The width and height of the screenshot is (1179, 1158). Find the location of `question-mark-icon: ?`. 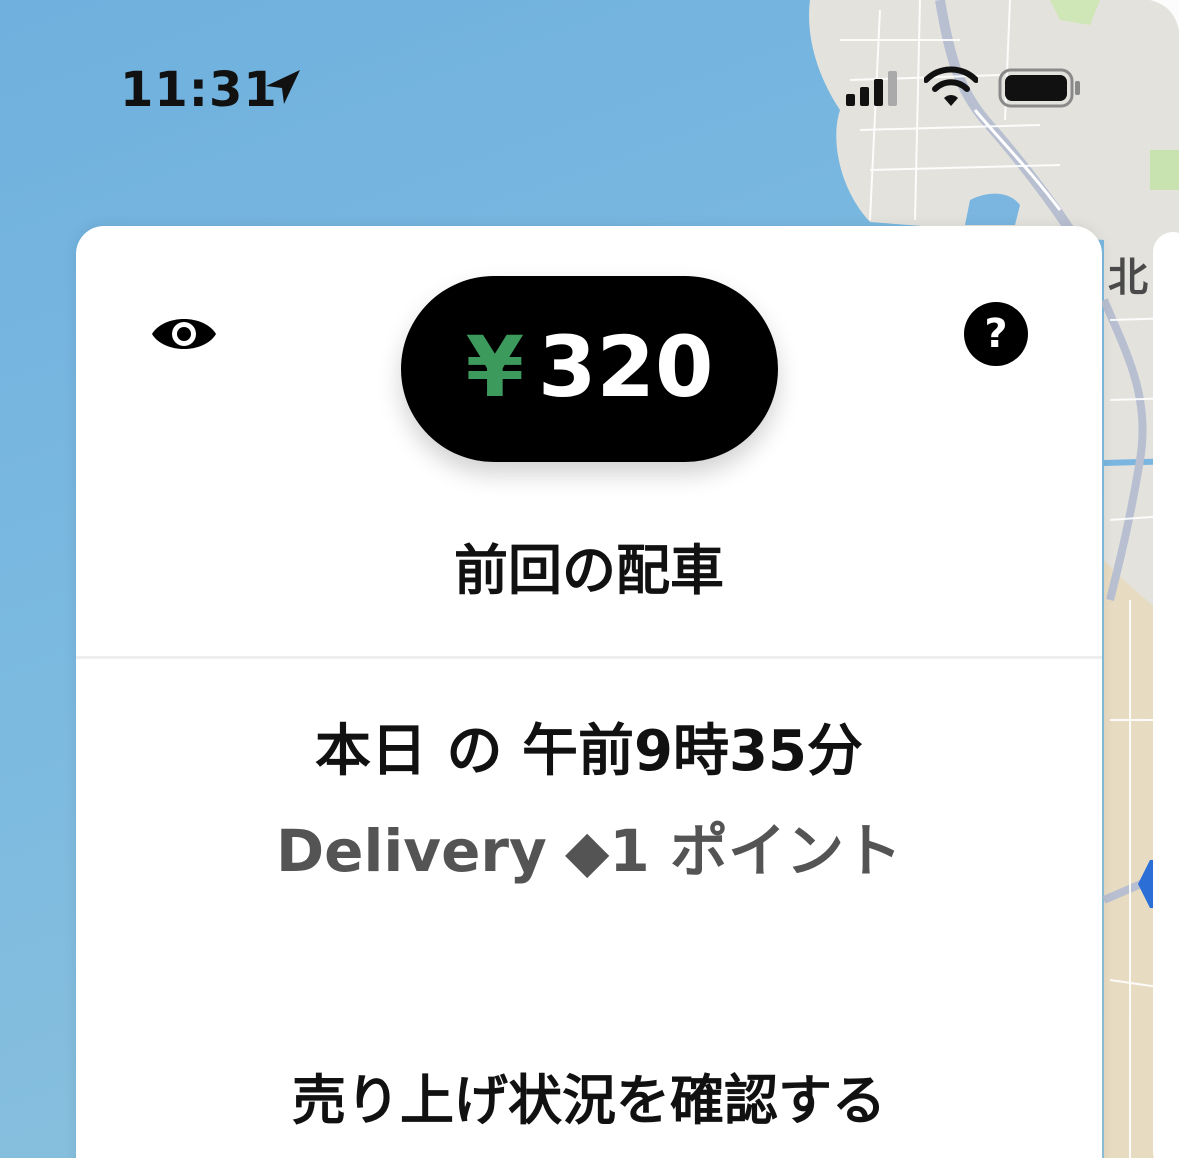

question-mark-icon: ? is located at coordinates (996, 334).